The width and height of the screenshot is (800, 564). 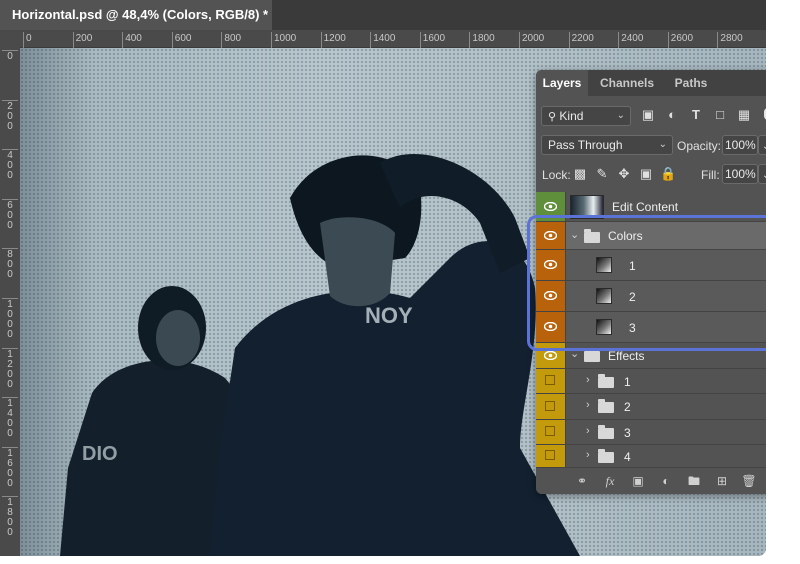 I want to click on layer-name: Edit Content, so click(x=645, y=207).